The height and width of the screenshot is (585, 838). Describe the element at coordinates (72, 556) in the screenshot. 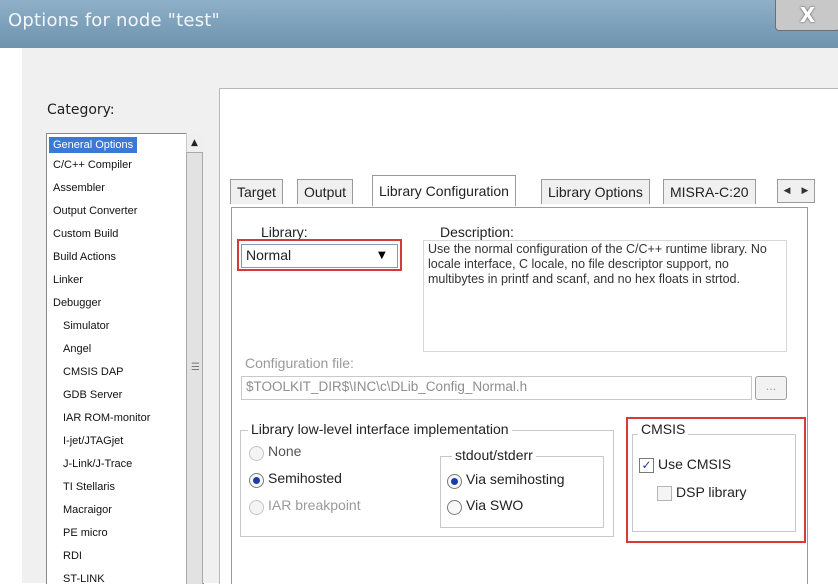

I see `category-item-rdi: RDI` at that location.